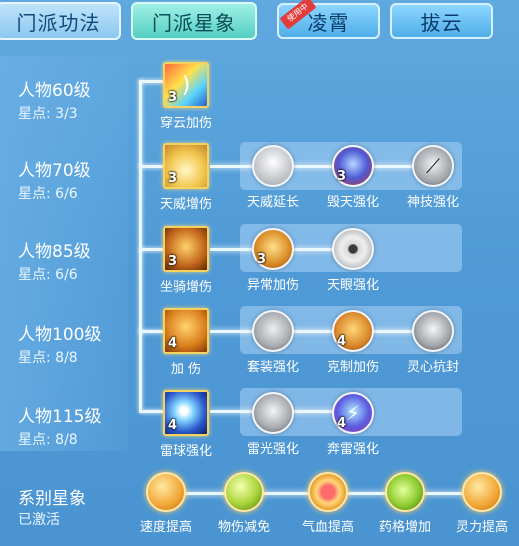 This screenshot has width=519, height=546. I want to click on skill-kezhi: 4 克制加伤, so click(353, 342).